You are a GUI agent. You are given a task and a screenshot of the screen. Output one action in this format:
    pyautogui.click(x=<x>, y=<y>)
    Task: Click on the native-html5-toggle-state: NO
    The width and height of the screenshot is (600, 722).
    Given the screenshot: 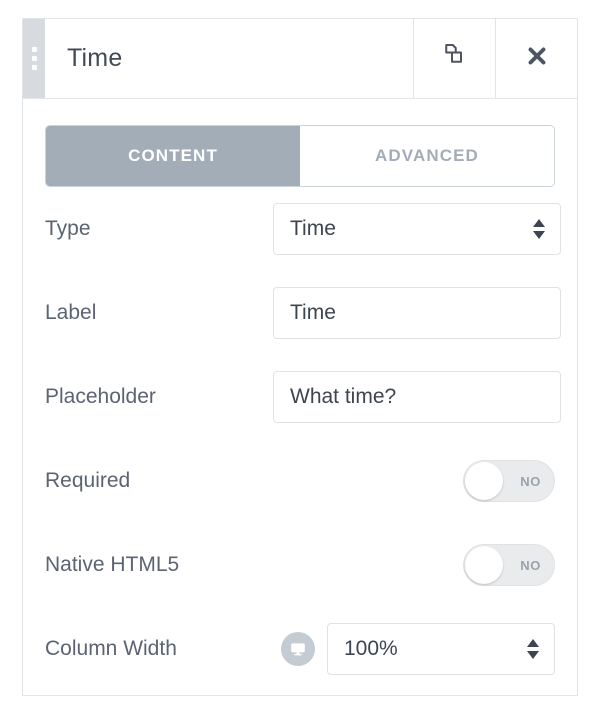 What is the action you would take?
    pyautogui.click(x=530, y=565)
    